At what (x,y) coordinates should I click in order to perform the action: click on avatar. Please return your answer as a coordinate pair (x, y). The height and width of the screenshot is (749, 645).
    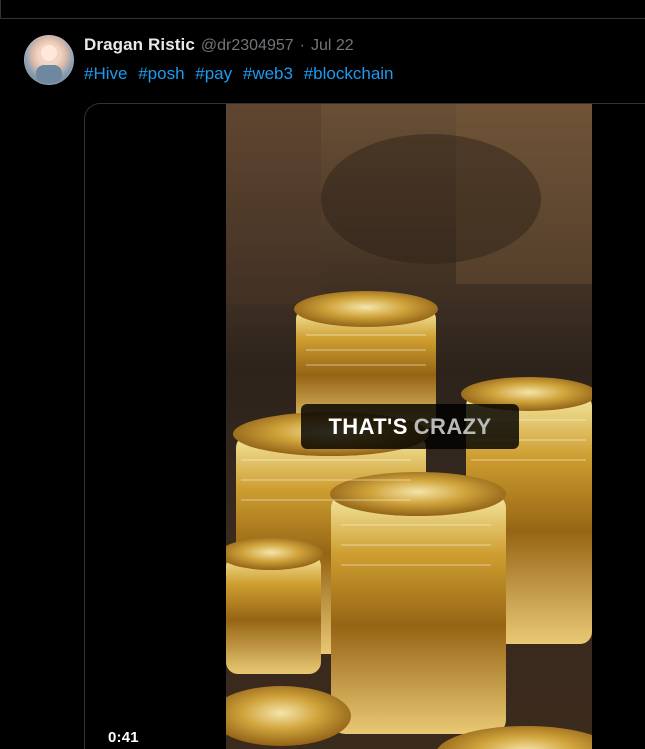
    Looking at the image, I should click on (49, 60).